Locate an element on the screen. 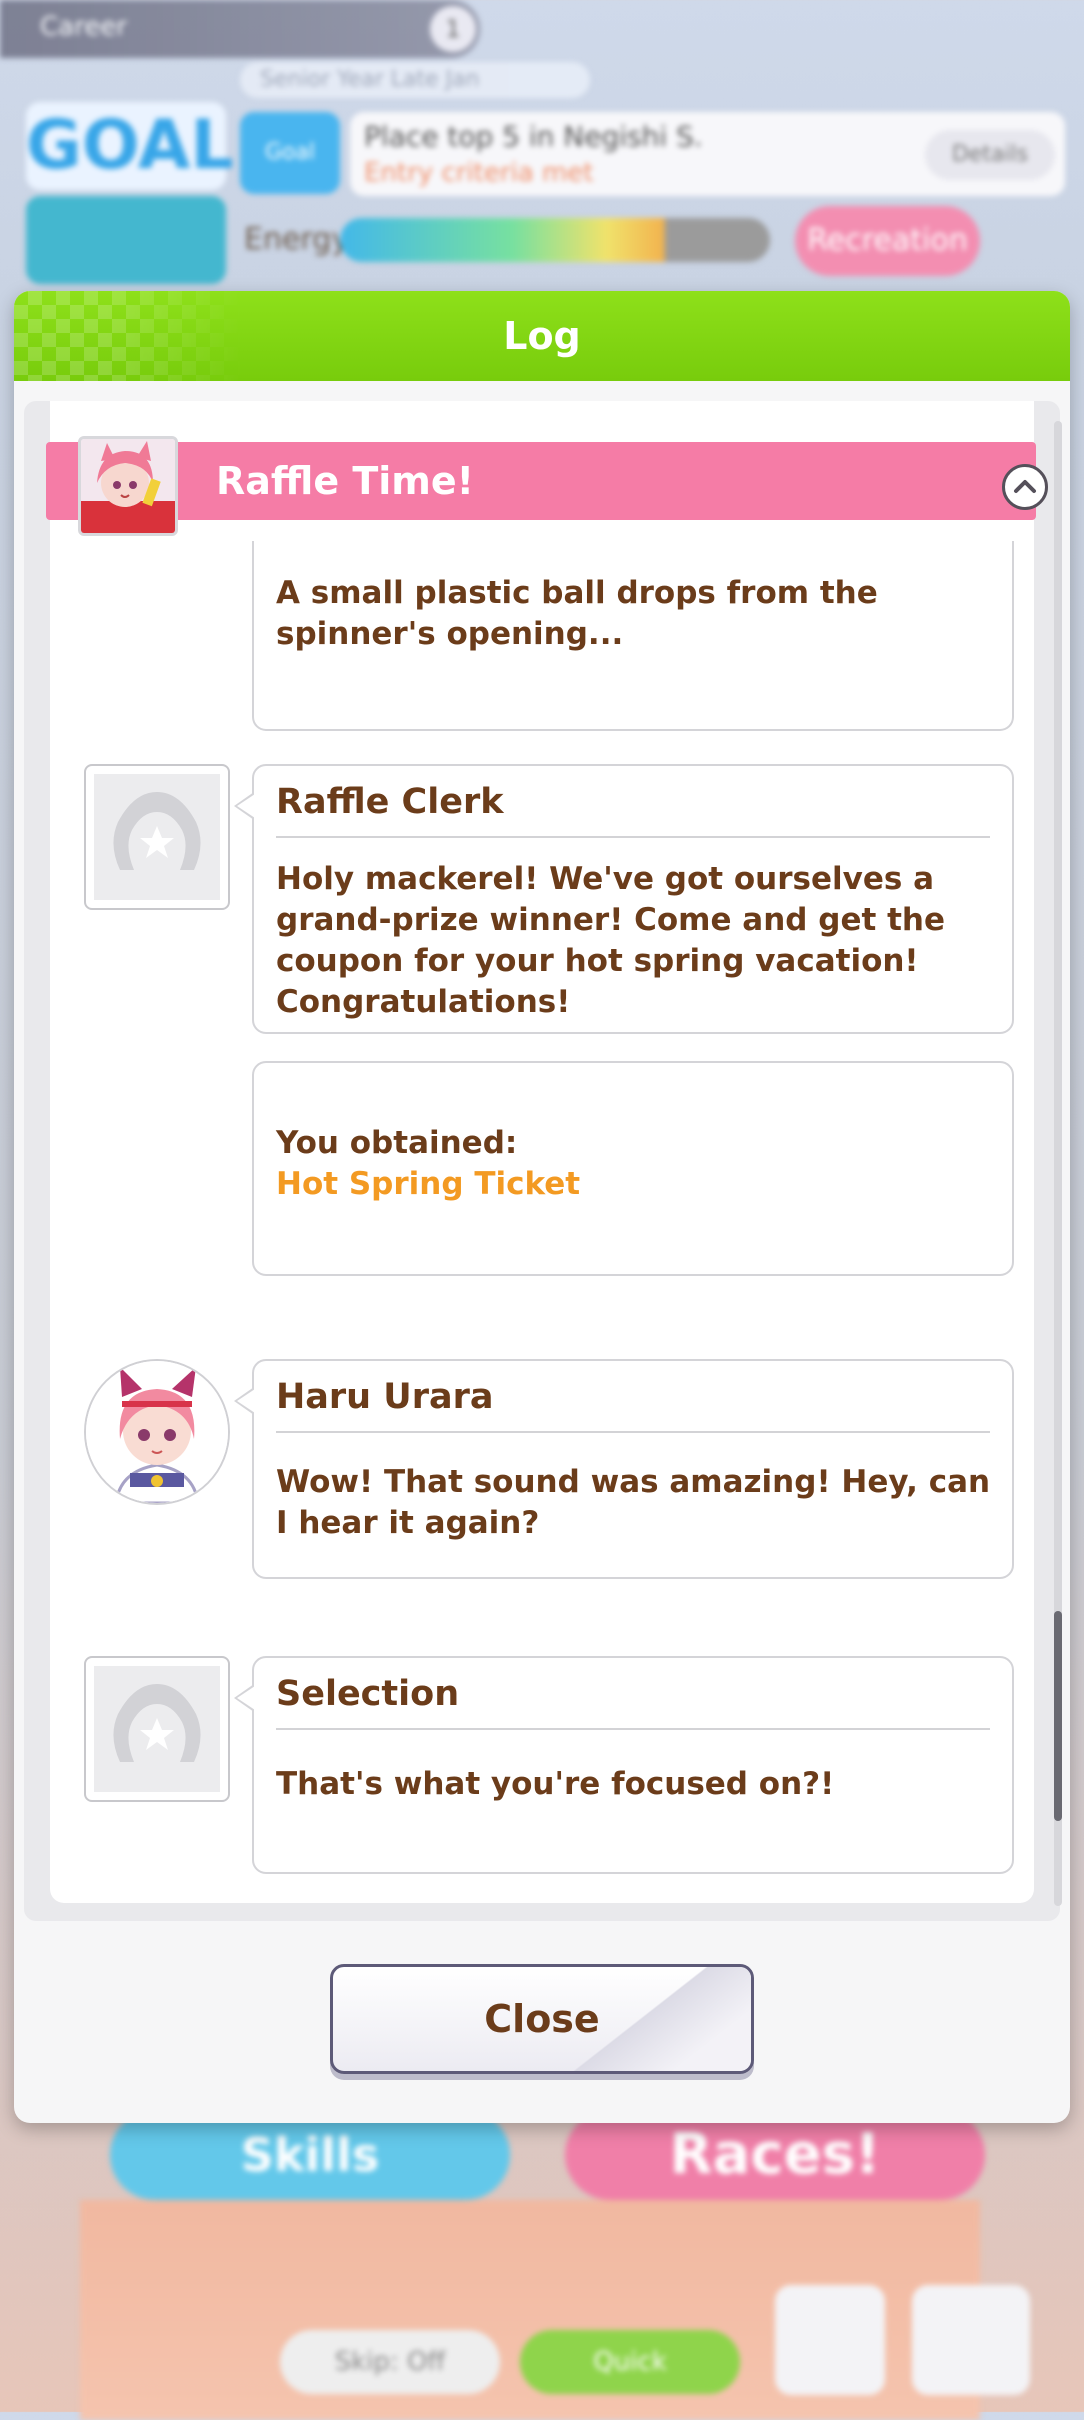  goal-label: GOAL is located at coordinates (130, 146).